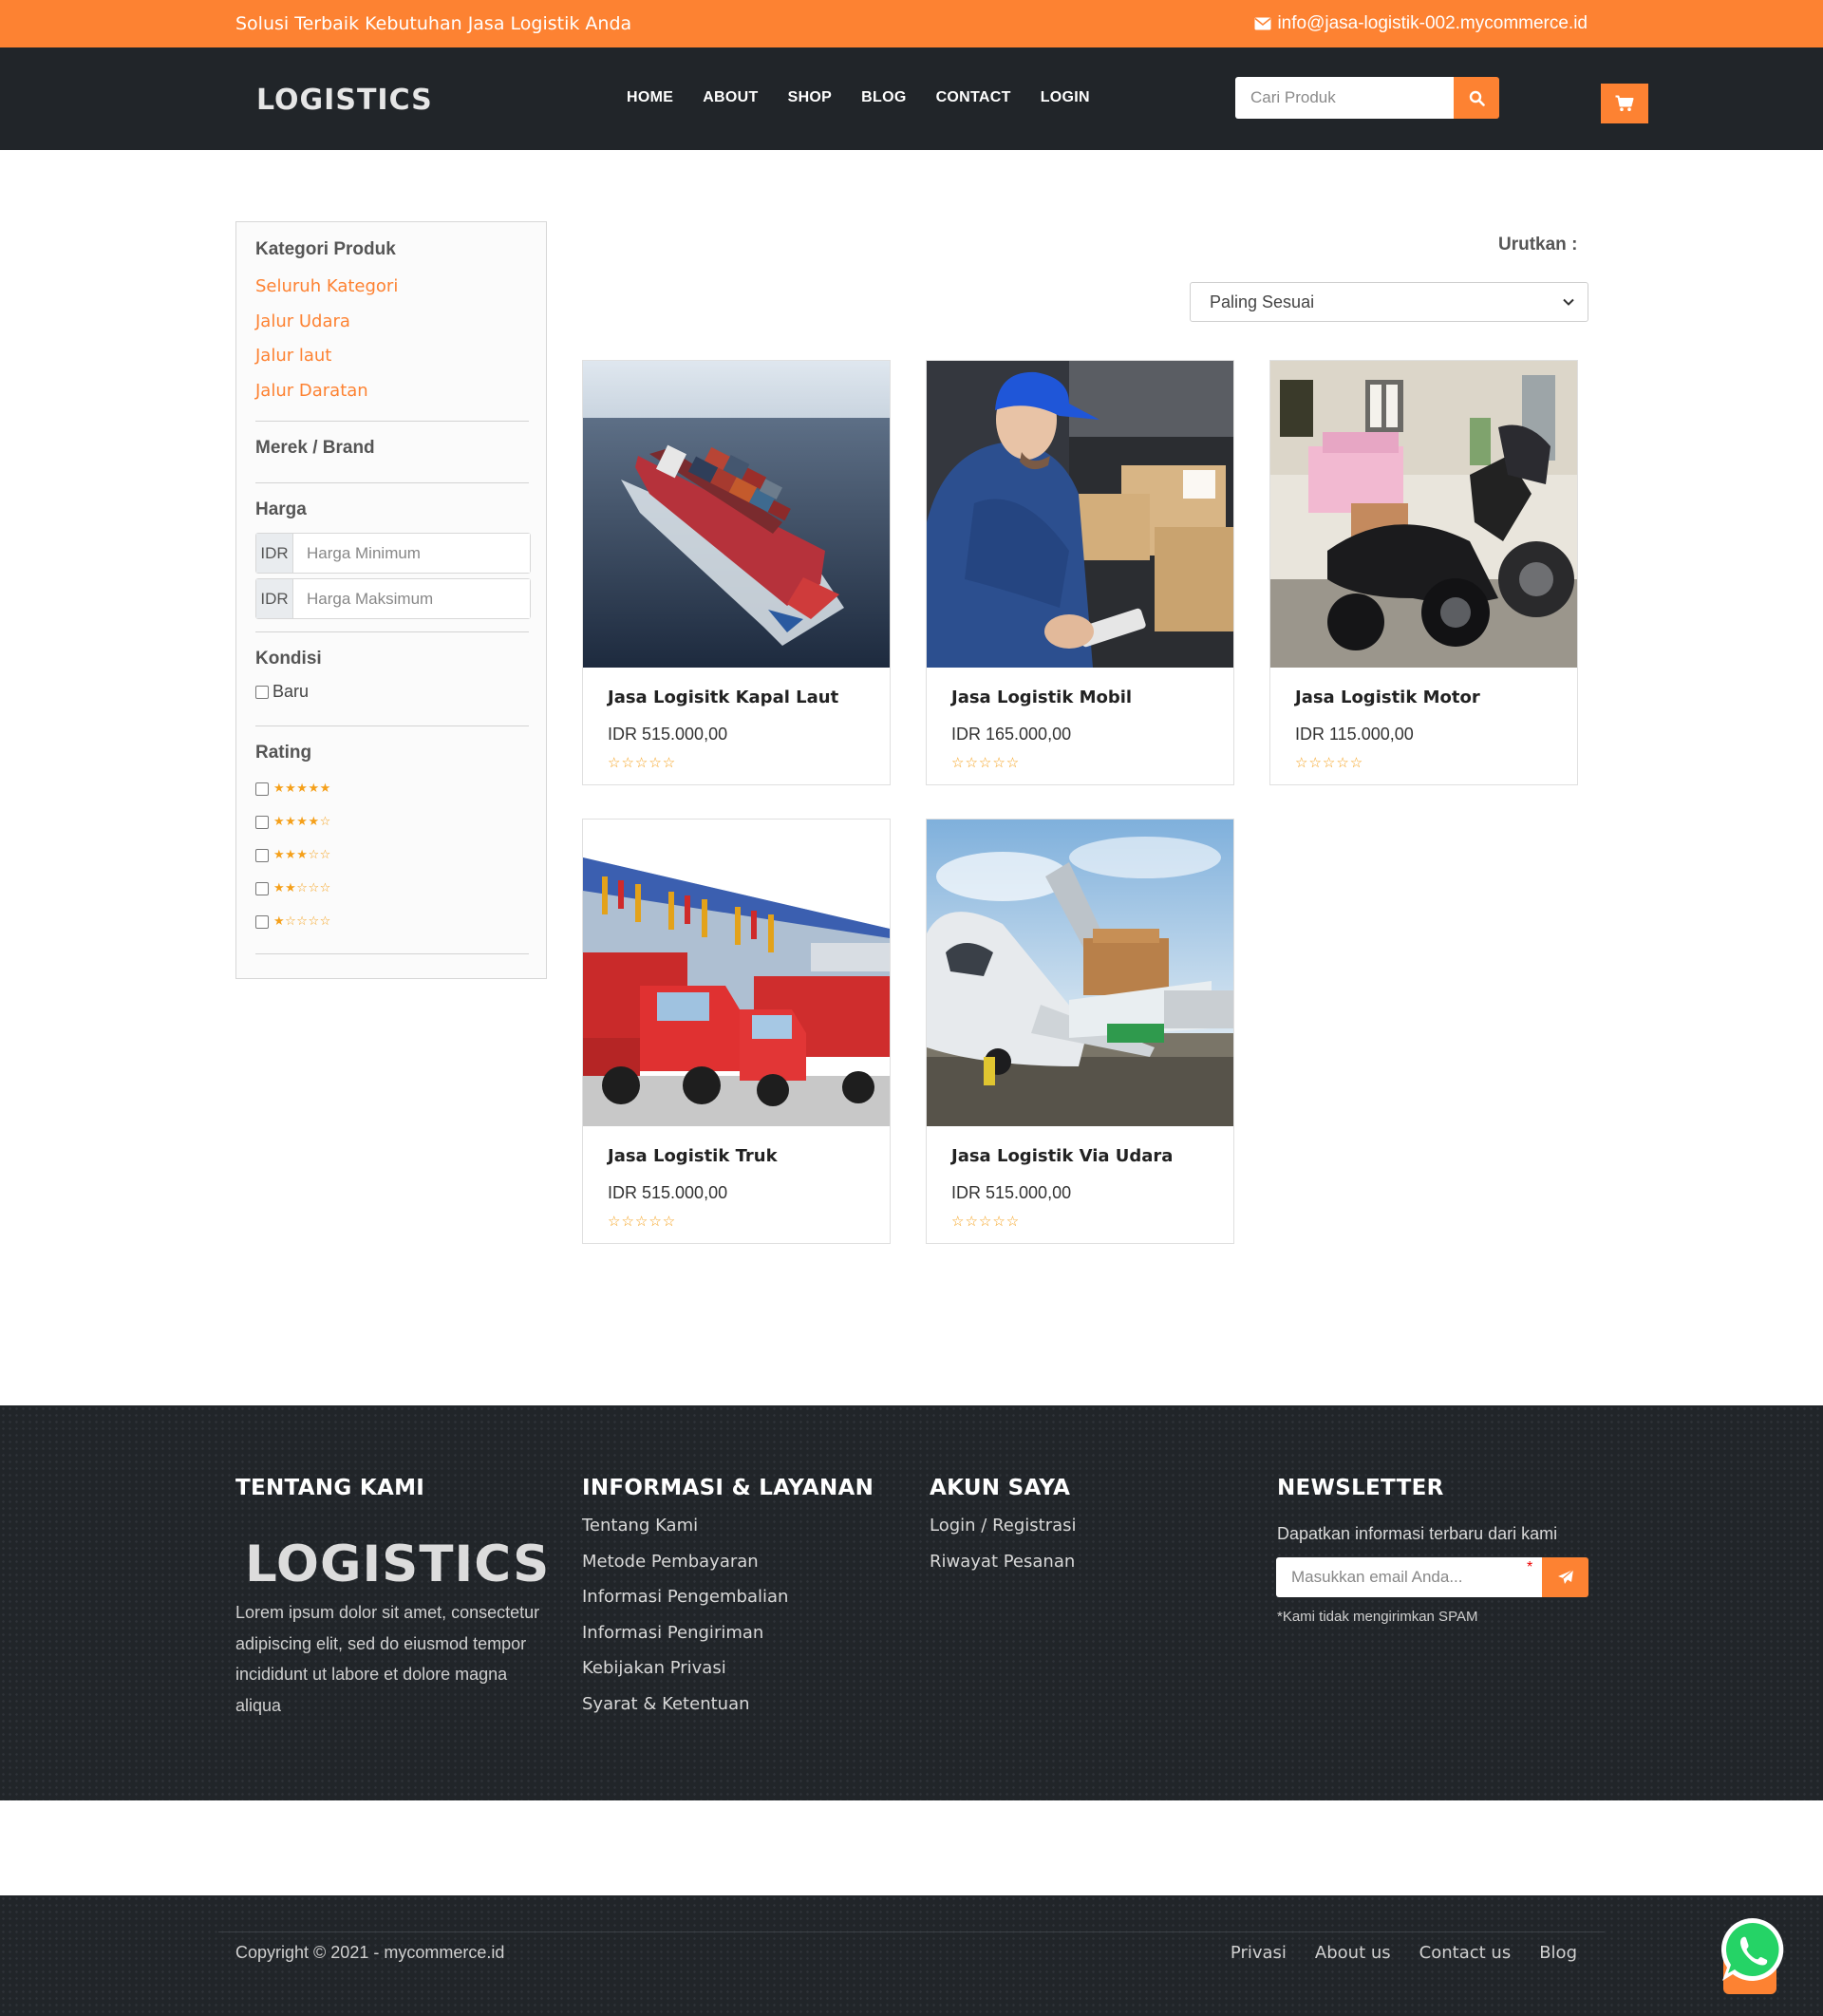 This screenshot has height=2016, width=1823. What do you see at coordinates (810, 97) in the screenshot?
I see `nav-shop: SHOP` at bounding box center [810, 97].